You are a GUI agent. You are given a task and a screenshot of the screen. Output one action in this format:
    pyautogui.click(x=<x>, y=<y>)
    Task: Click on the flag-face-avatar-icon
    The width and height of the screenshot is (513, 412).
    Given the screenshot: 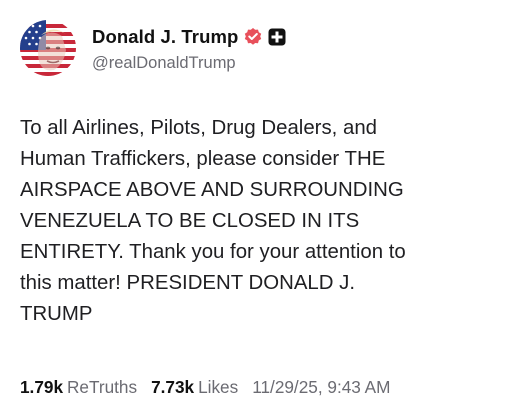 What is the action you would take?
    pyautogui.click(x=48, y=48)
    